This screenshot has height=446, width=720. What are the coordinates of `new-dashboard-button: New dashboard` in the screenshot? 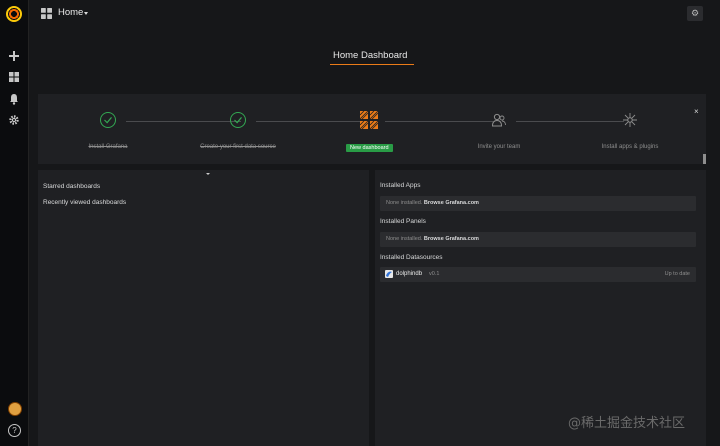 It's located at (369, 148).